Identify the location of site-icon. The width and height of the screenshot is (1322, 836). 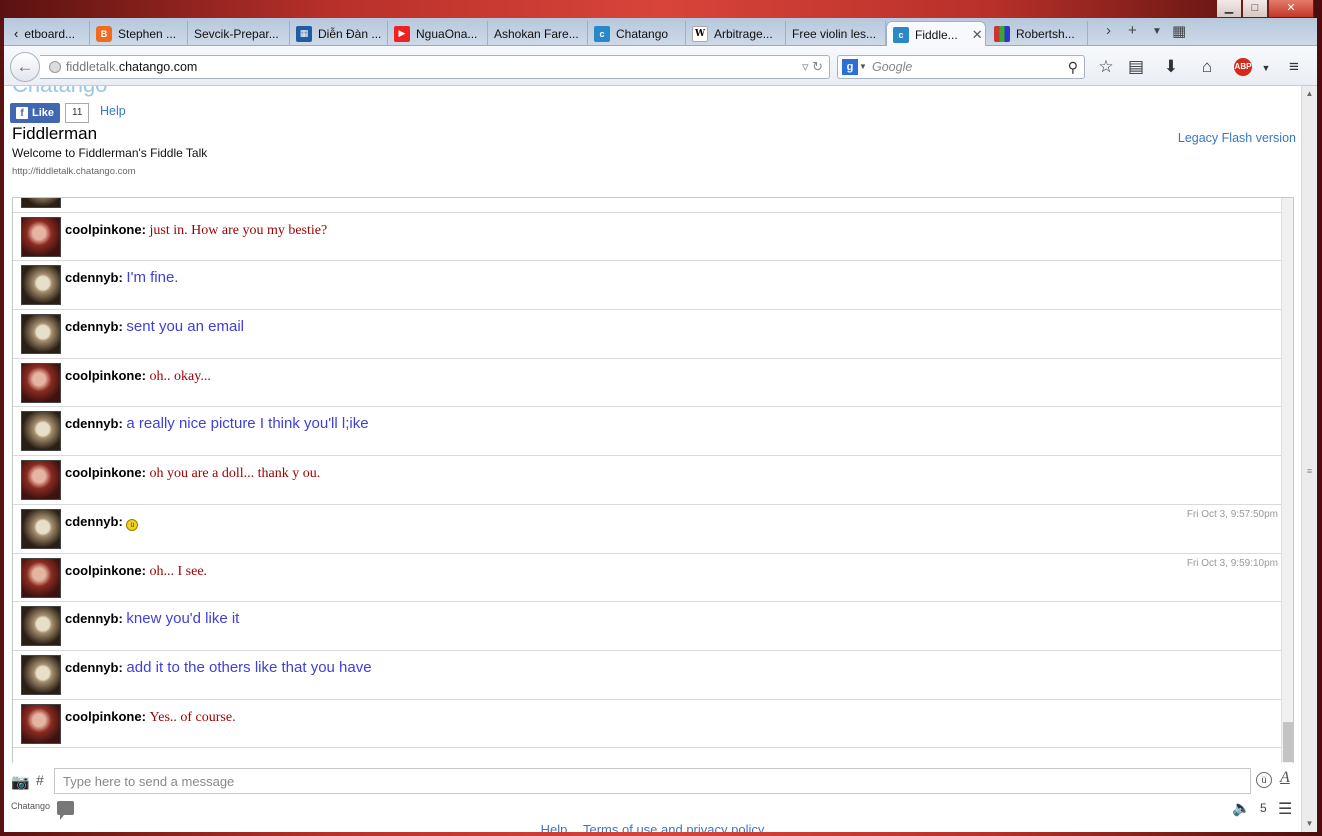
(1002, 33).